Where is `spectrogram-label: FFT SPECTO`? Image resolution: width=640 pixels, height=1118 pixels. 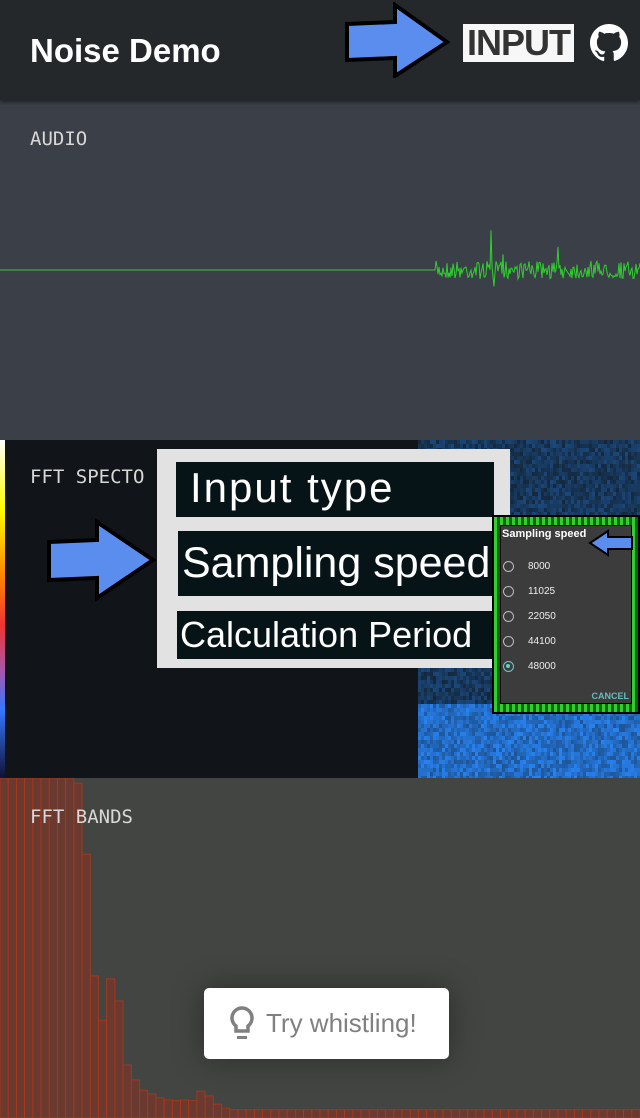
spectrogram-label: FFT SPECTO is located at coordinates (87, 477).